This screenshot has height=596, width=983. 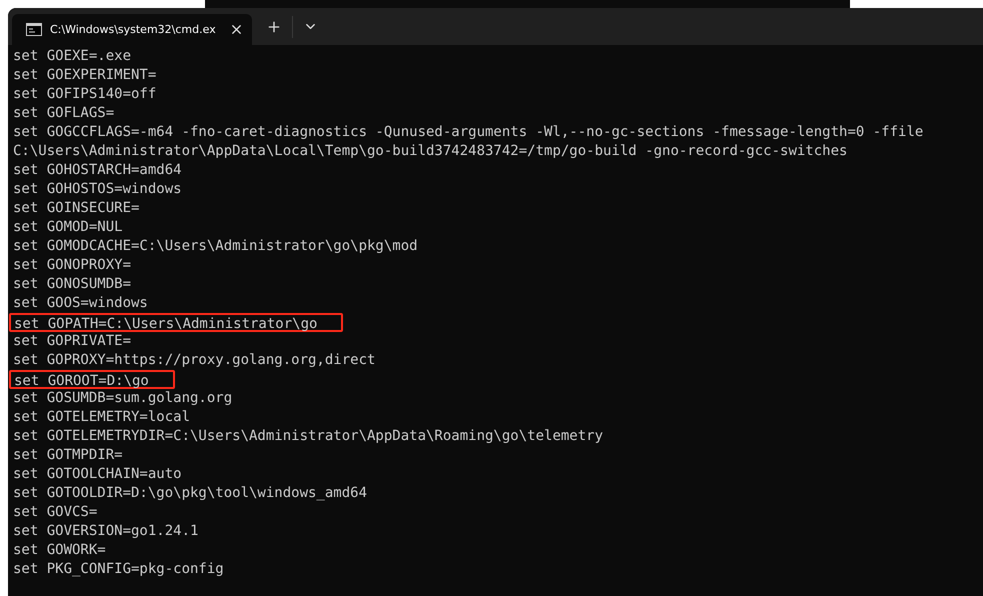 What do you see at coordinates (101, 417) in the screenshot?
I see `output-line: set GOTELEMETRY=local` at bounding box center [101, 417].